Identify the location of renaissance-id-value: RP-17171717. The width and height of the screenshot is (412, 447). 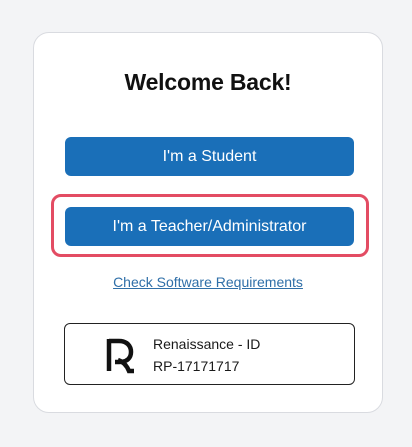
(196, 366).